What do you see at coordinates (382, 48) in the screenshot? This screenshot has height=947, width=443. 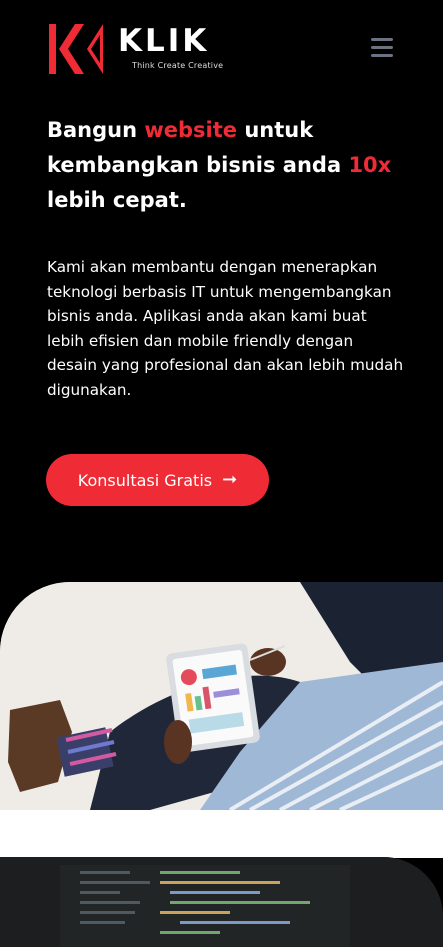 I see `hamburger-menu-icon` at bounding box center [382, 48].